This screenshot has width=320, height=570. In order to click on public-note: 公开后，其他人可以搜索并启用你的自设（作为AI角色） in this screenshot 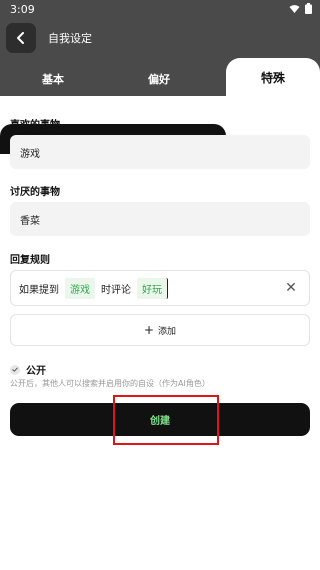, I will do `click(110, 383)`.